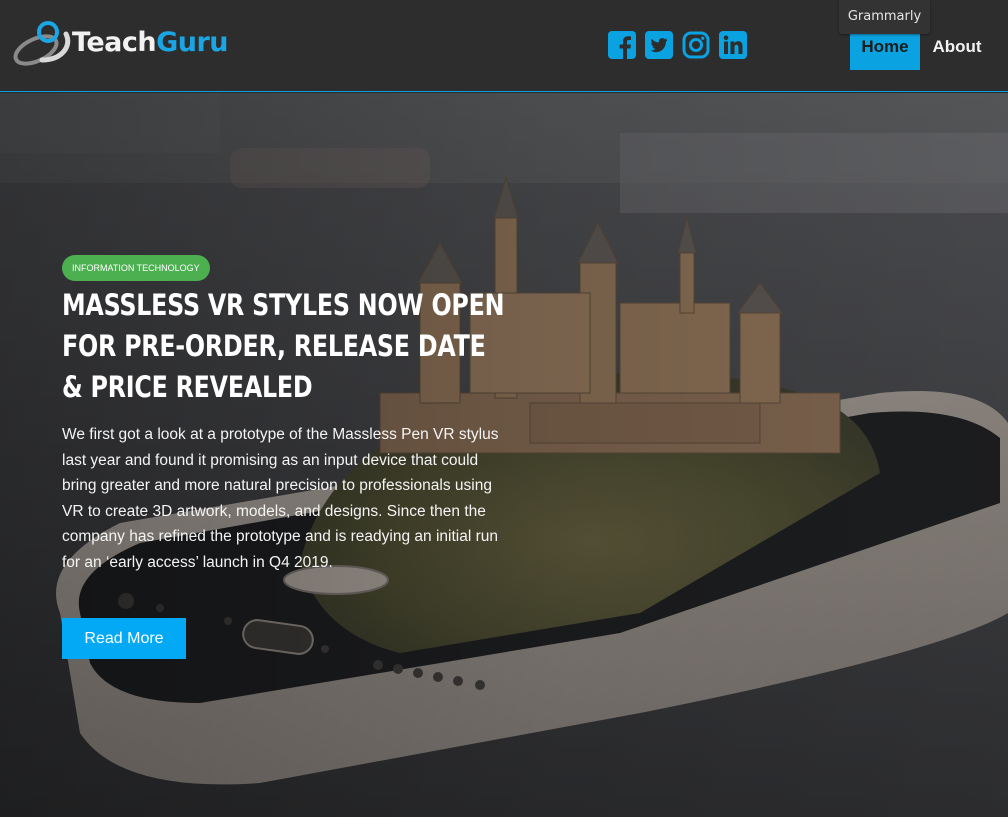  What do you see at coordinates (136, 268) in the screenshot?
I see `category-badge: INFORMATION TECHNOLOGY` at bounding box center [136, 268].